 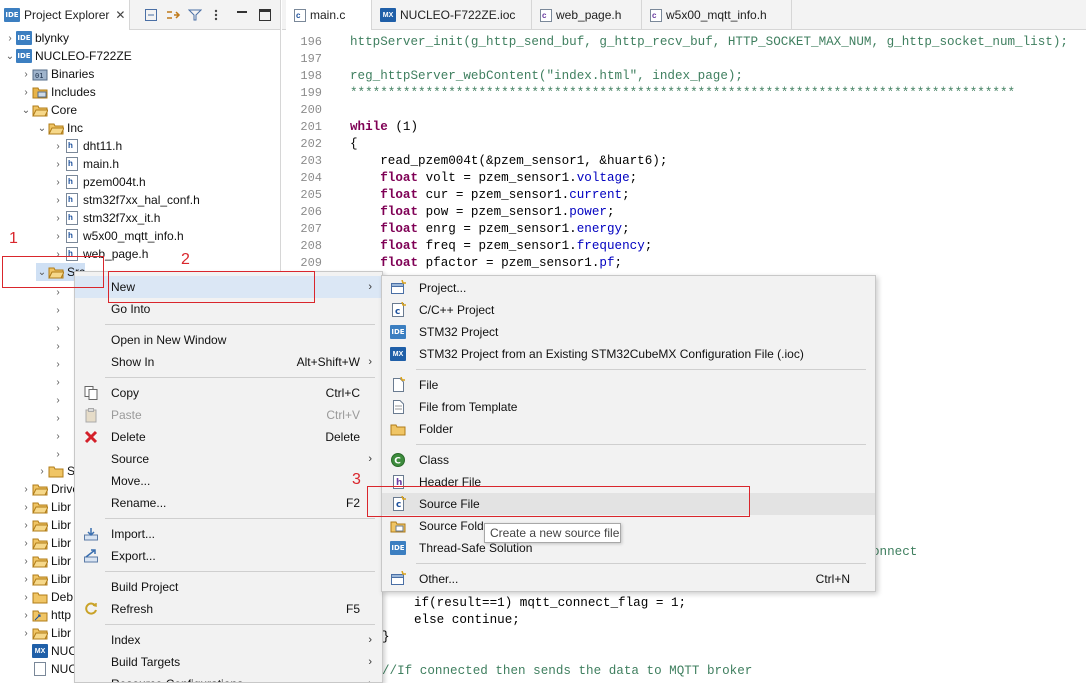 I want to click on tree-item-http: › http, so click(x=45, y=615).